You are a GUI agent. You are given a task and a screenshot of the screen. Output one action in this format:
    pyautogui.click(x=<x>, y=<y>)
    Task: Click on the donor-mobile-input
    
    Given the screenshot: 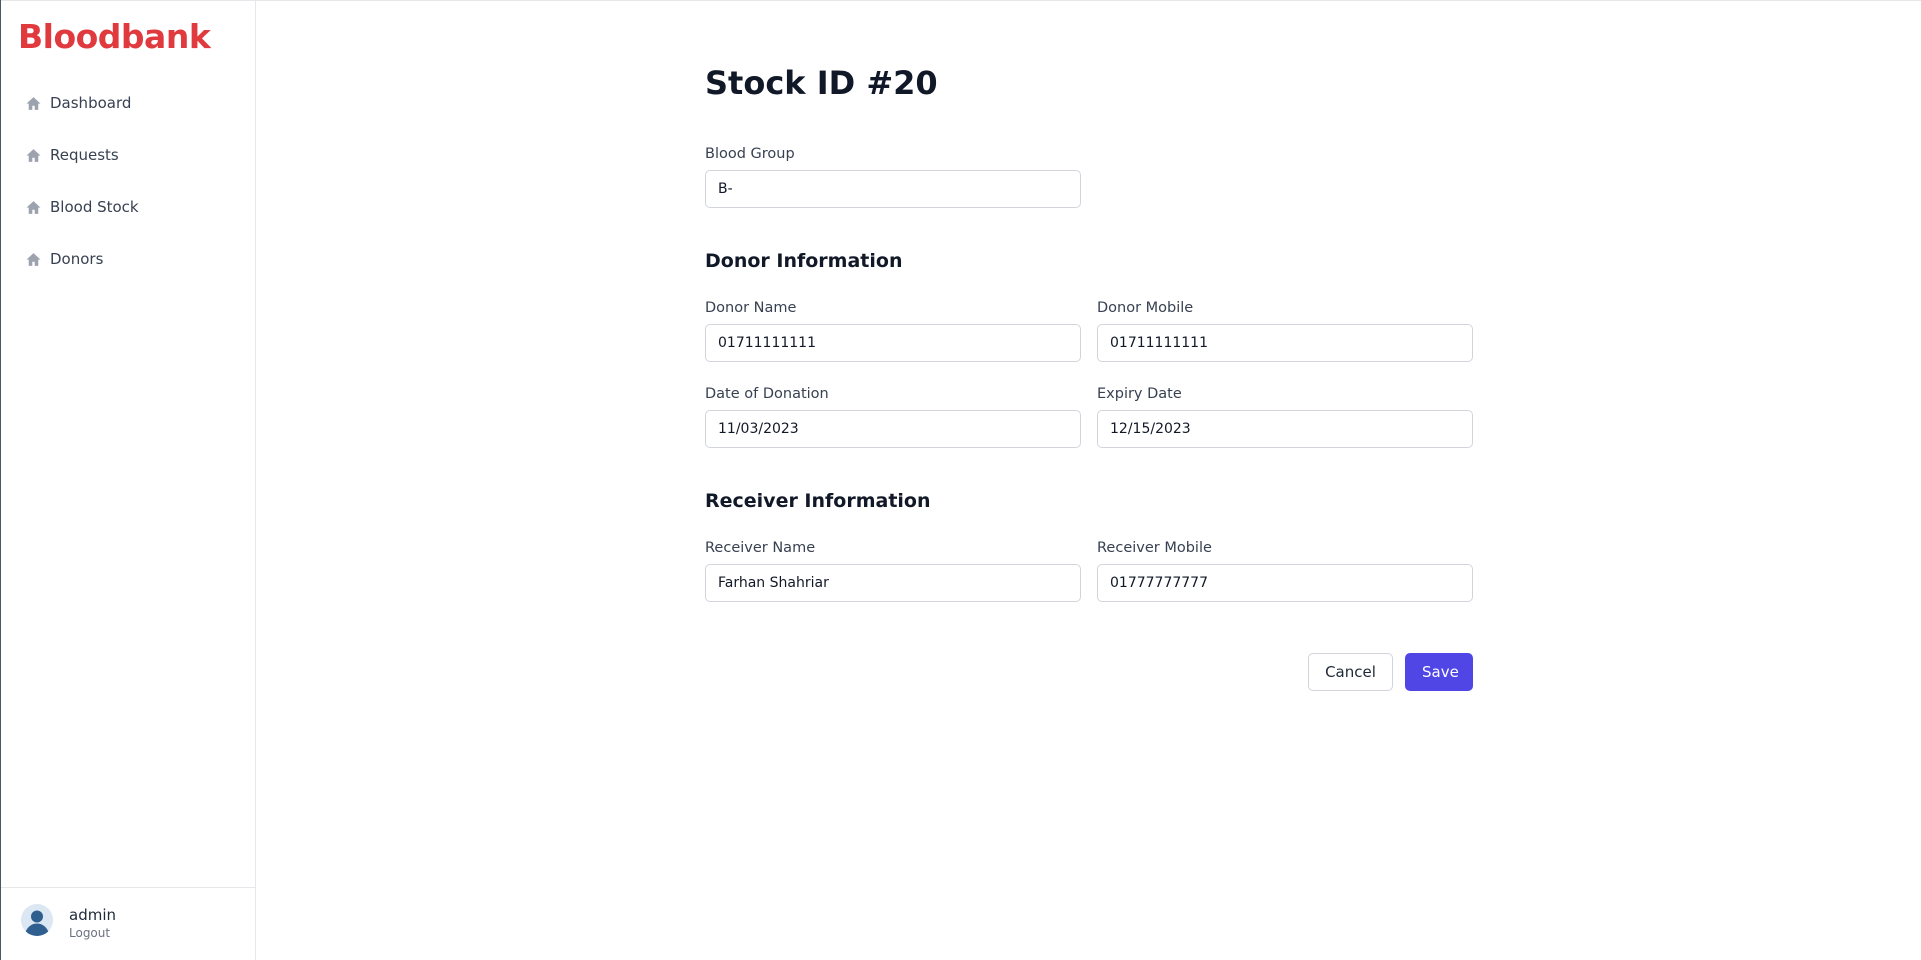 What is the action you would take?
    pyautogui.click(x=1285, y=343)
    